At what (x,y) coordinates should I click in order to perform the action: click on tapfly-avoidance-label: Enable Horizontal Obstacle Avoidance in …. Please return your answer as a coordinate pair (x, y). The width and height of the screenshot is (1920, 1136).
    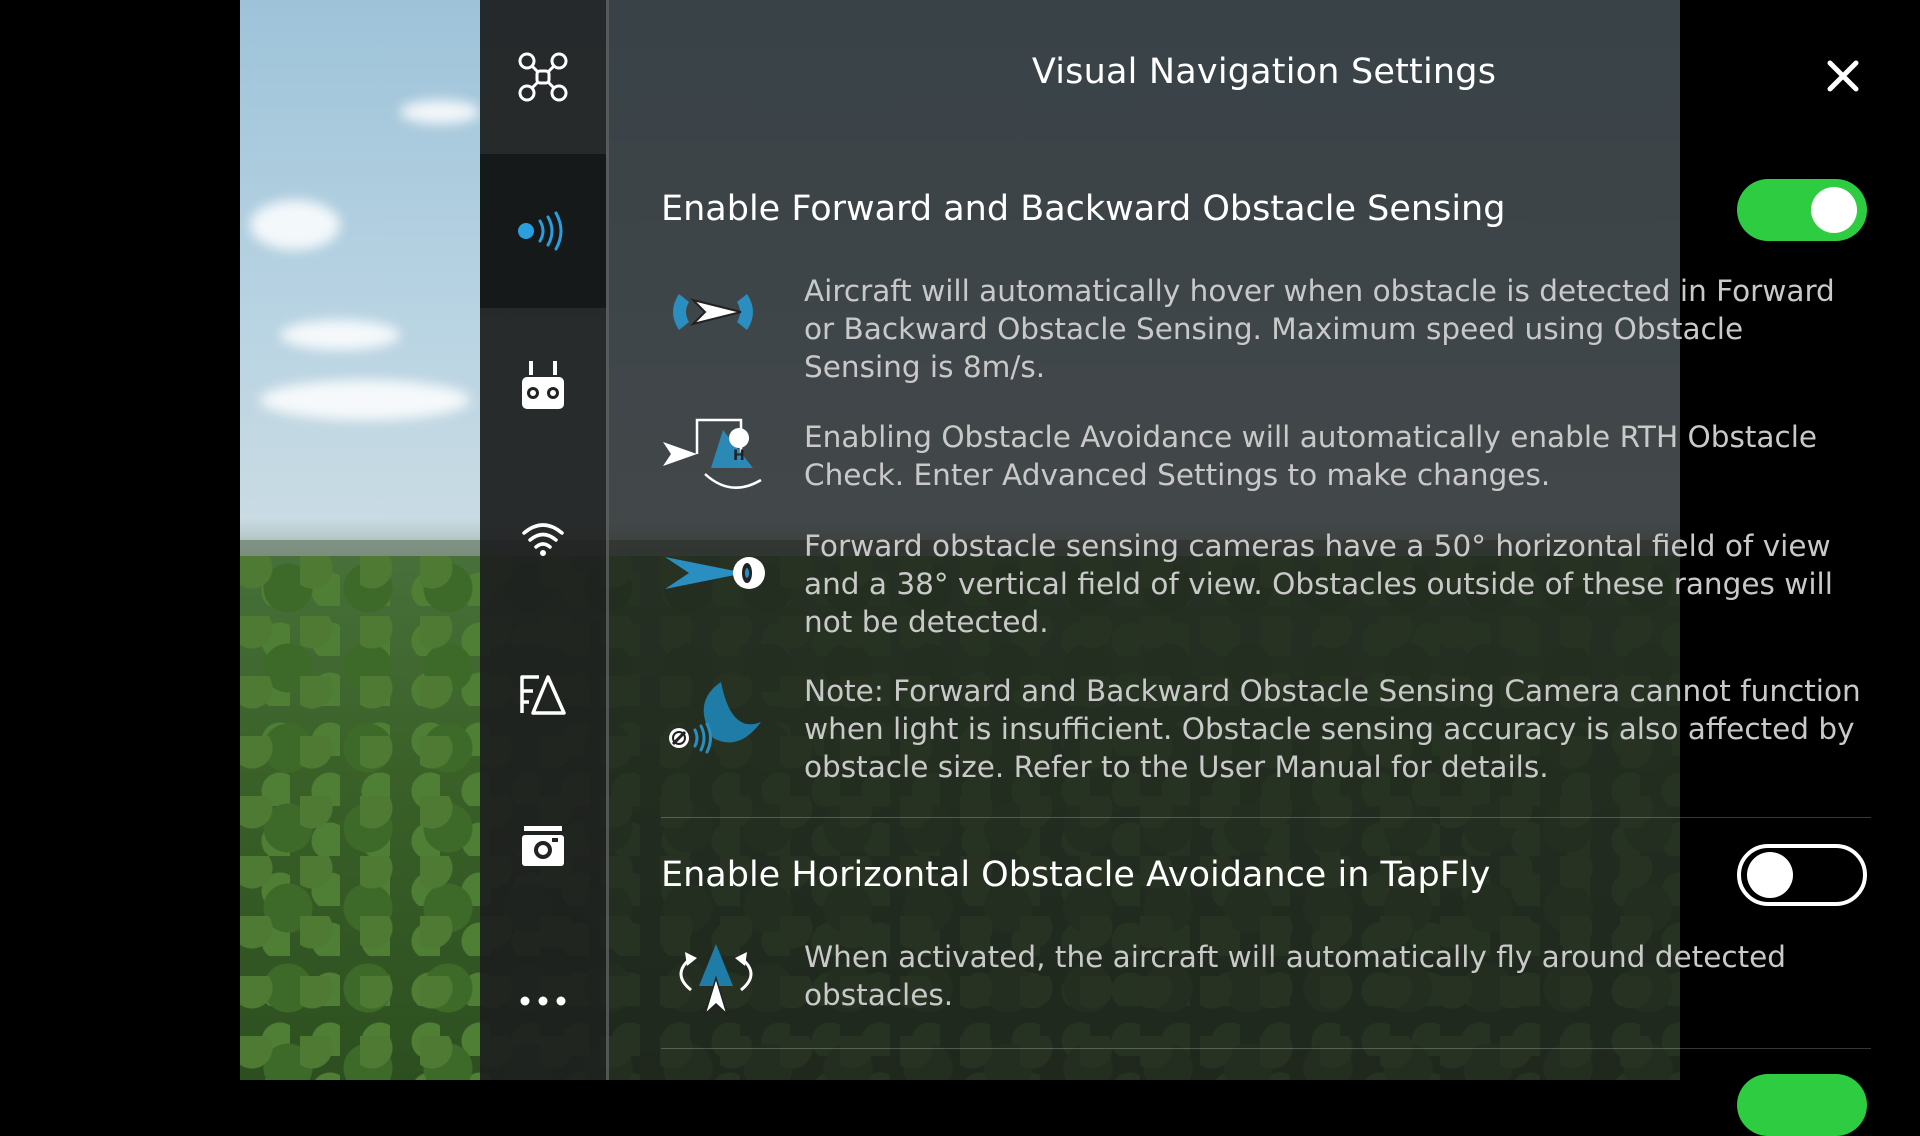
    Looking at the image, I should click on (1076, 875).